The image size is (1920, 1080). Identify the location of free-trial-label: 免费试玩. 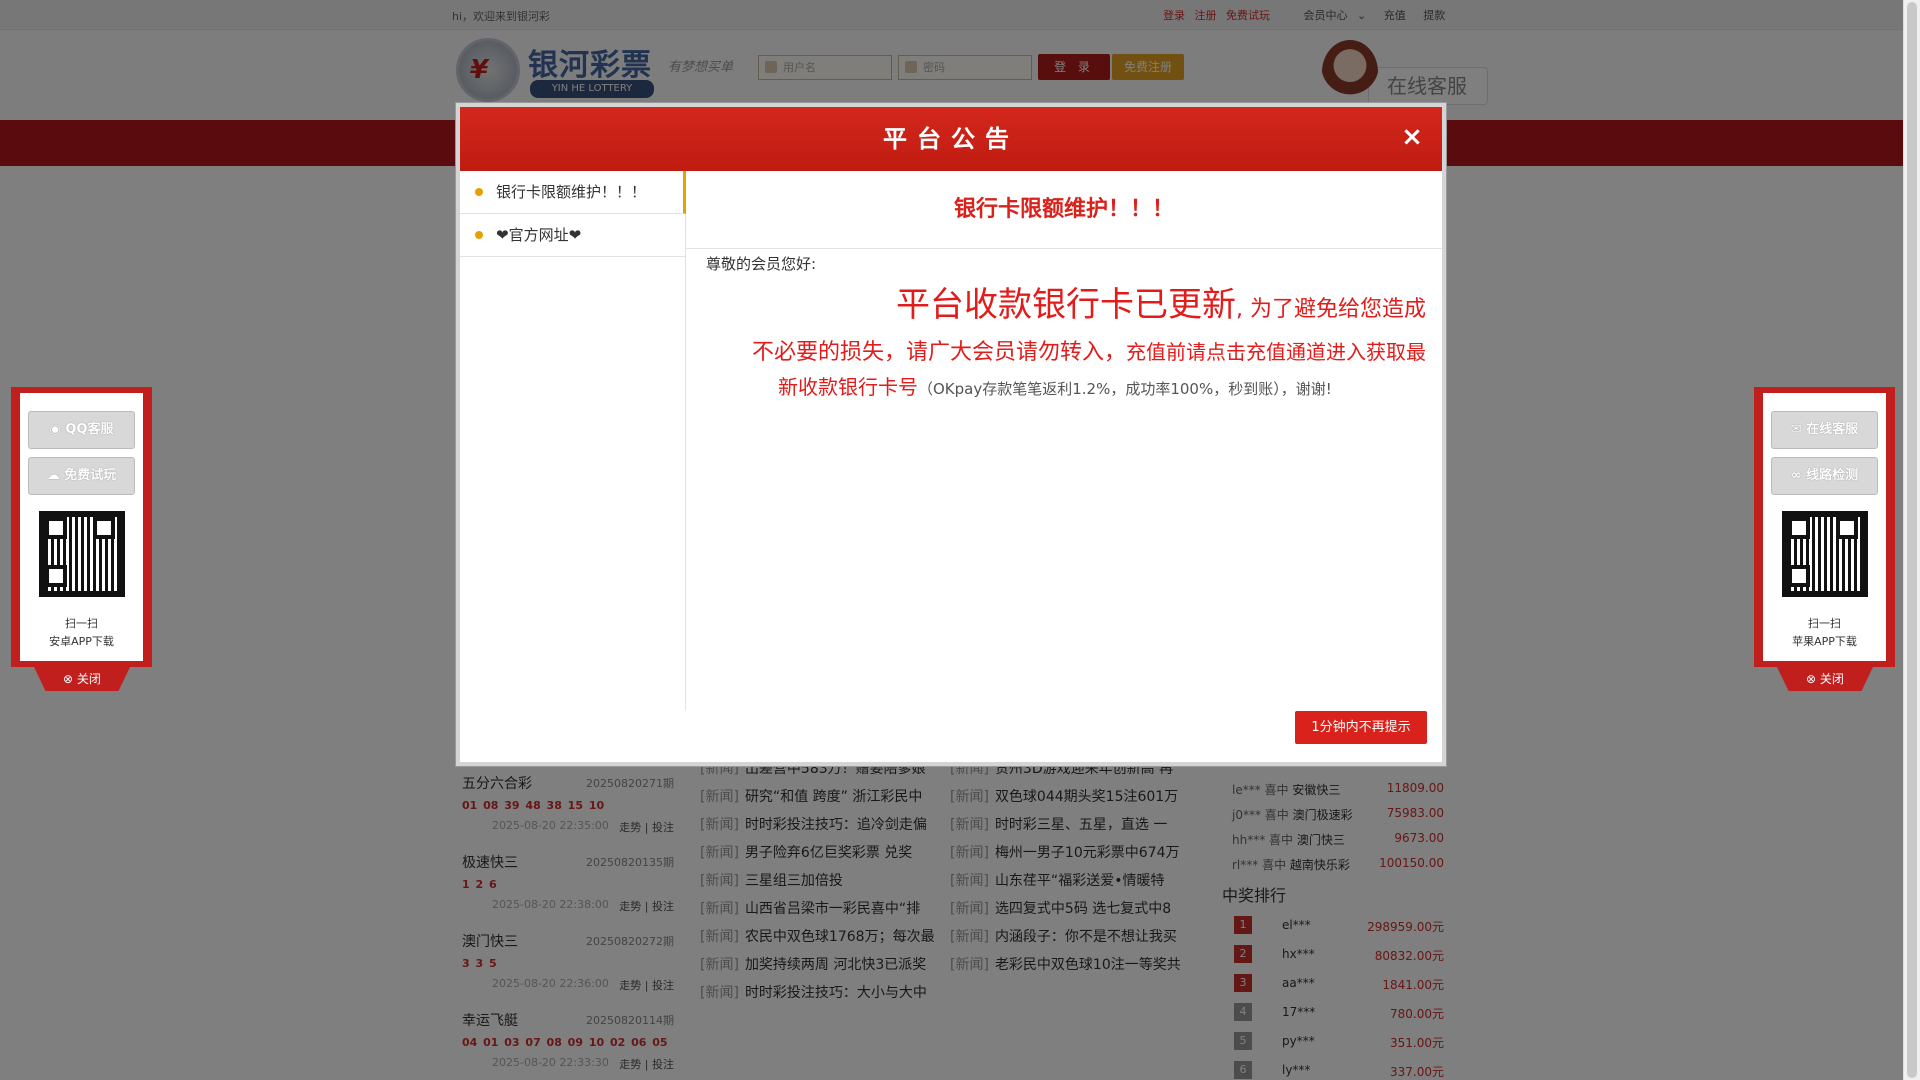
(90, 475).